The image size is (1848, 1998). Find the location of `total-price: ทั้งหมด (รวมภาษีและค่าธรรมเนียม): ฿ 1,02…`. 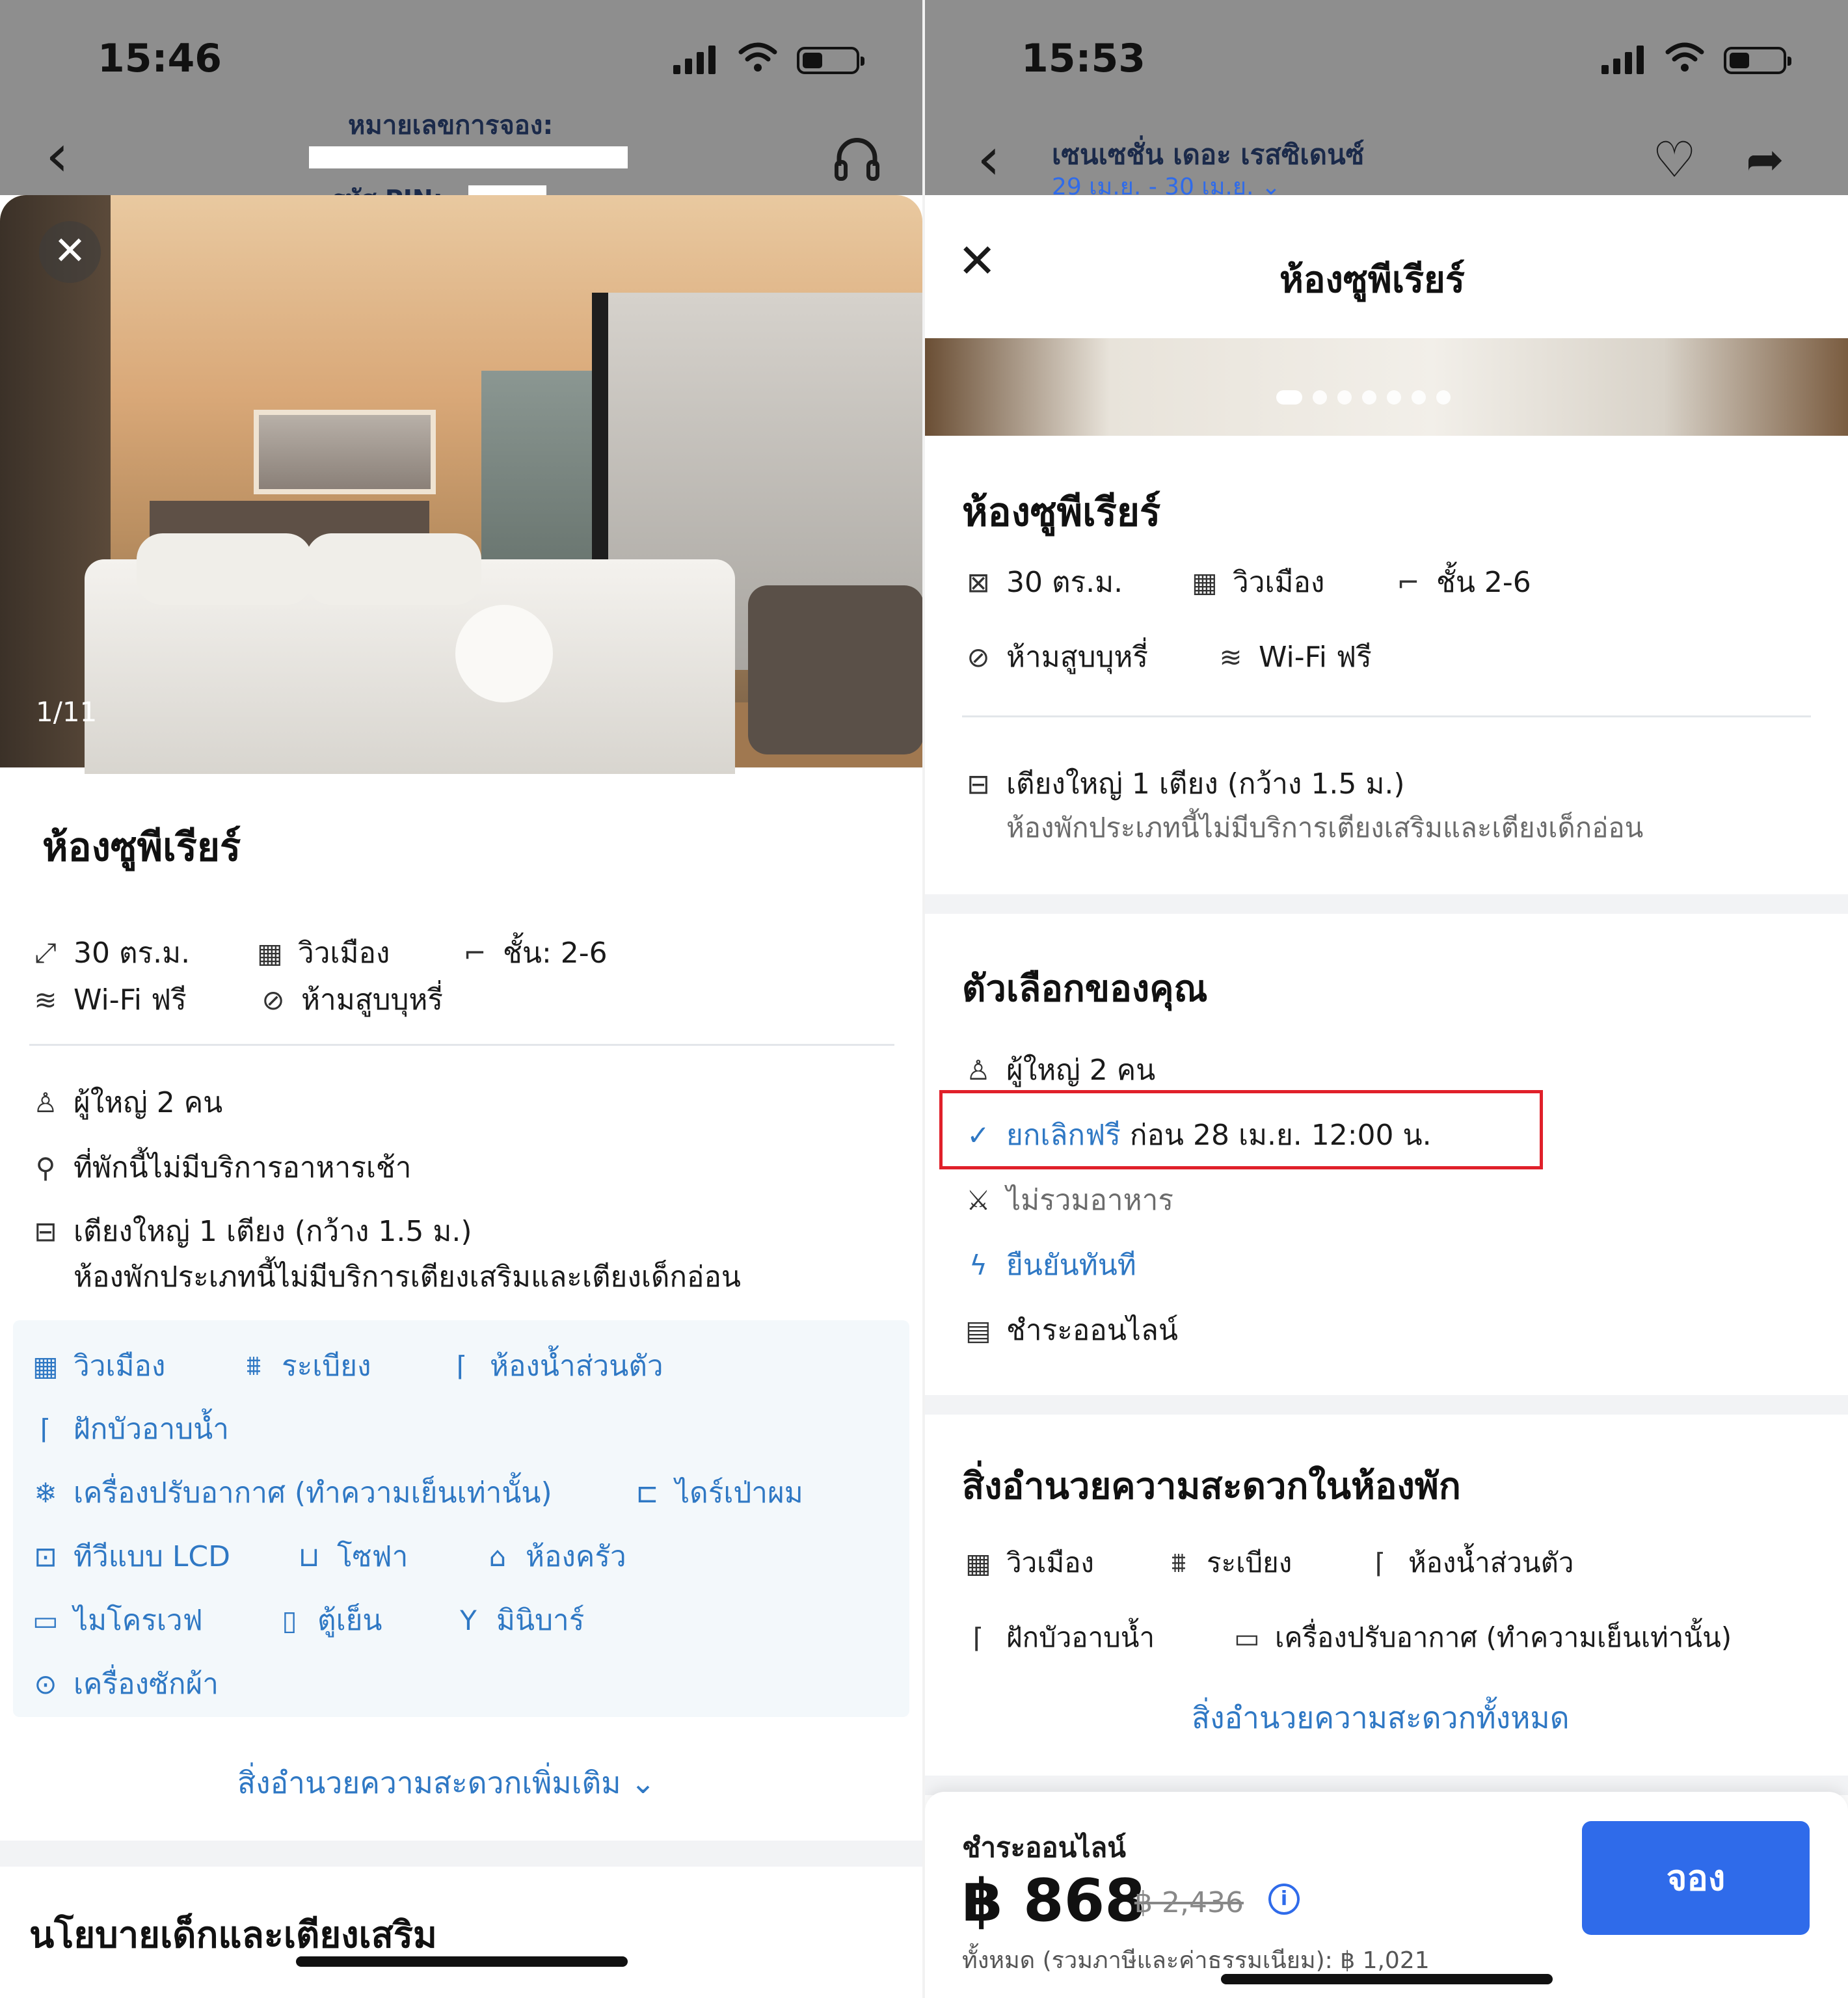

total-price: ทั้งหมด (รวมภาษีและค่าธรรมเนียม): ฿ 1,02… is located at coordinates (1196, 1960).